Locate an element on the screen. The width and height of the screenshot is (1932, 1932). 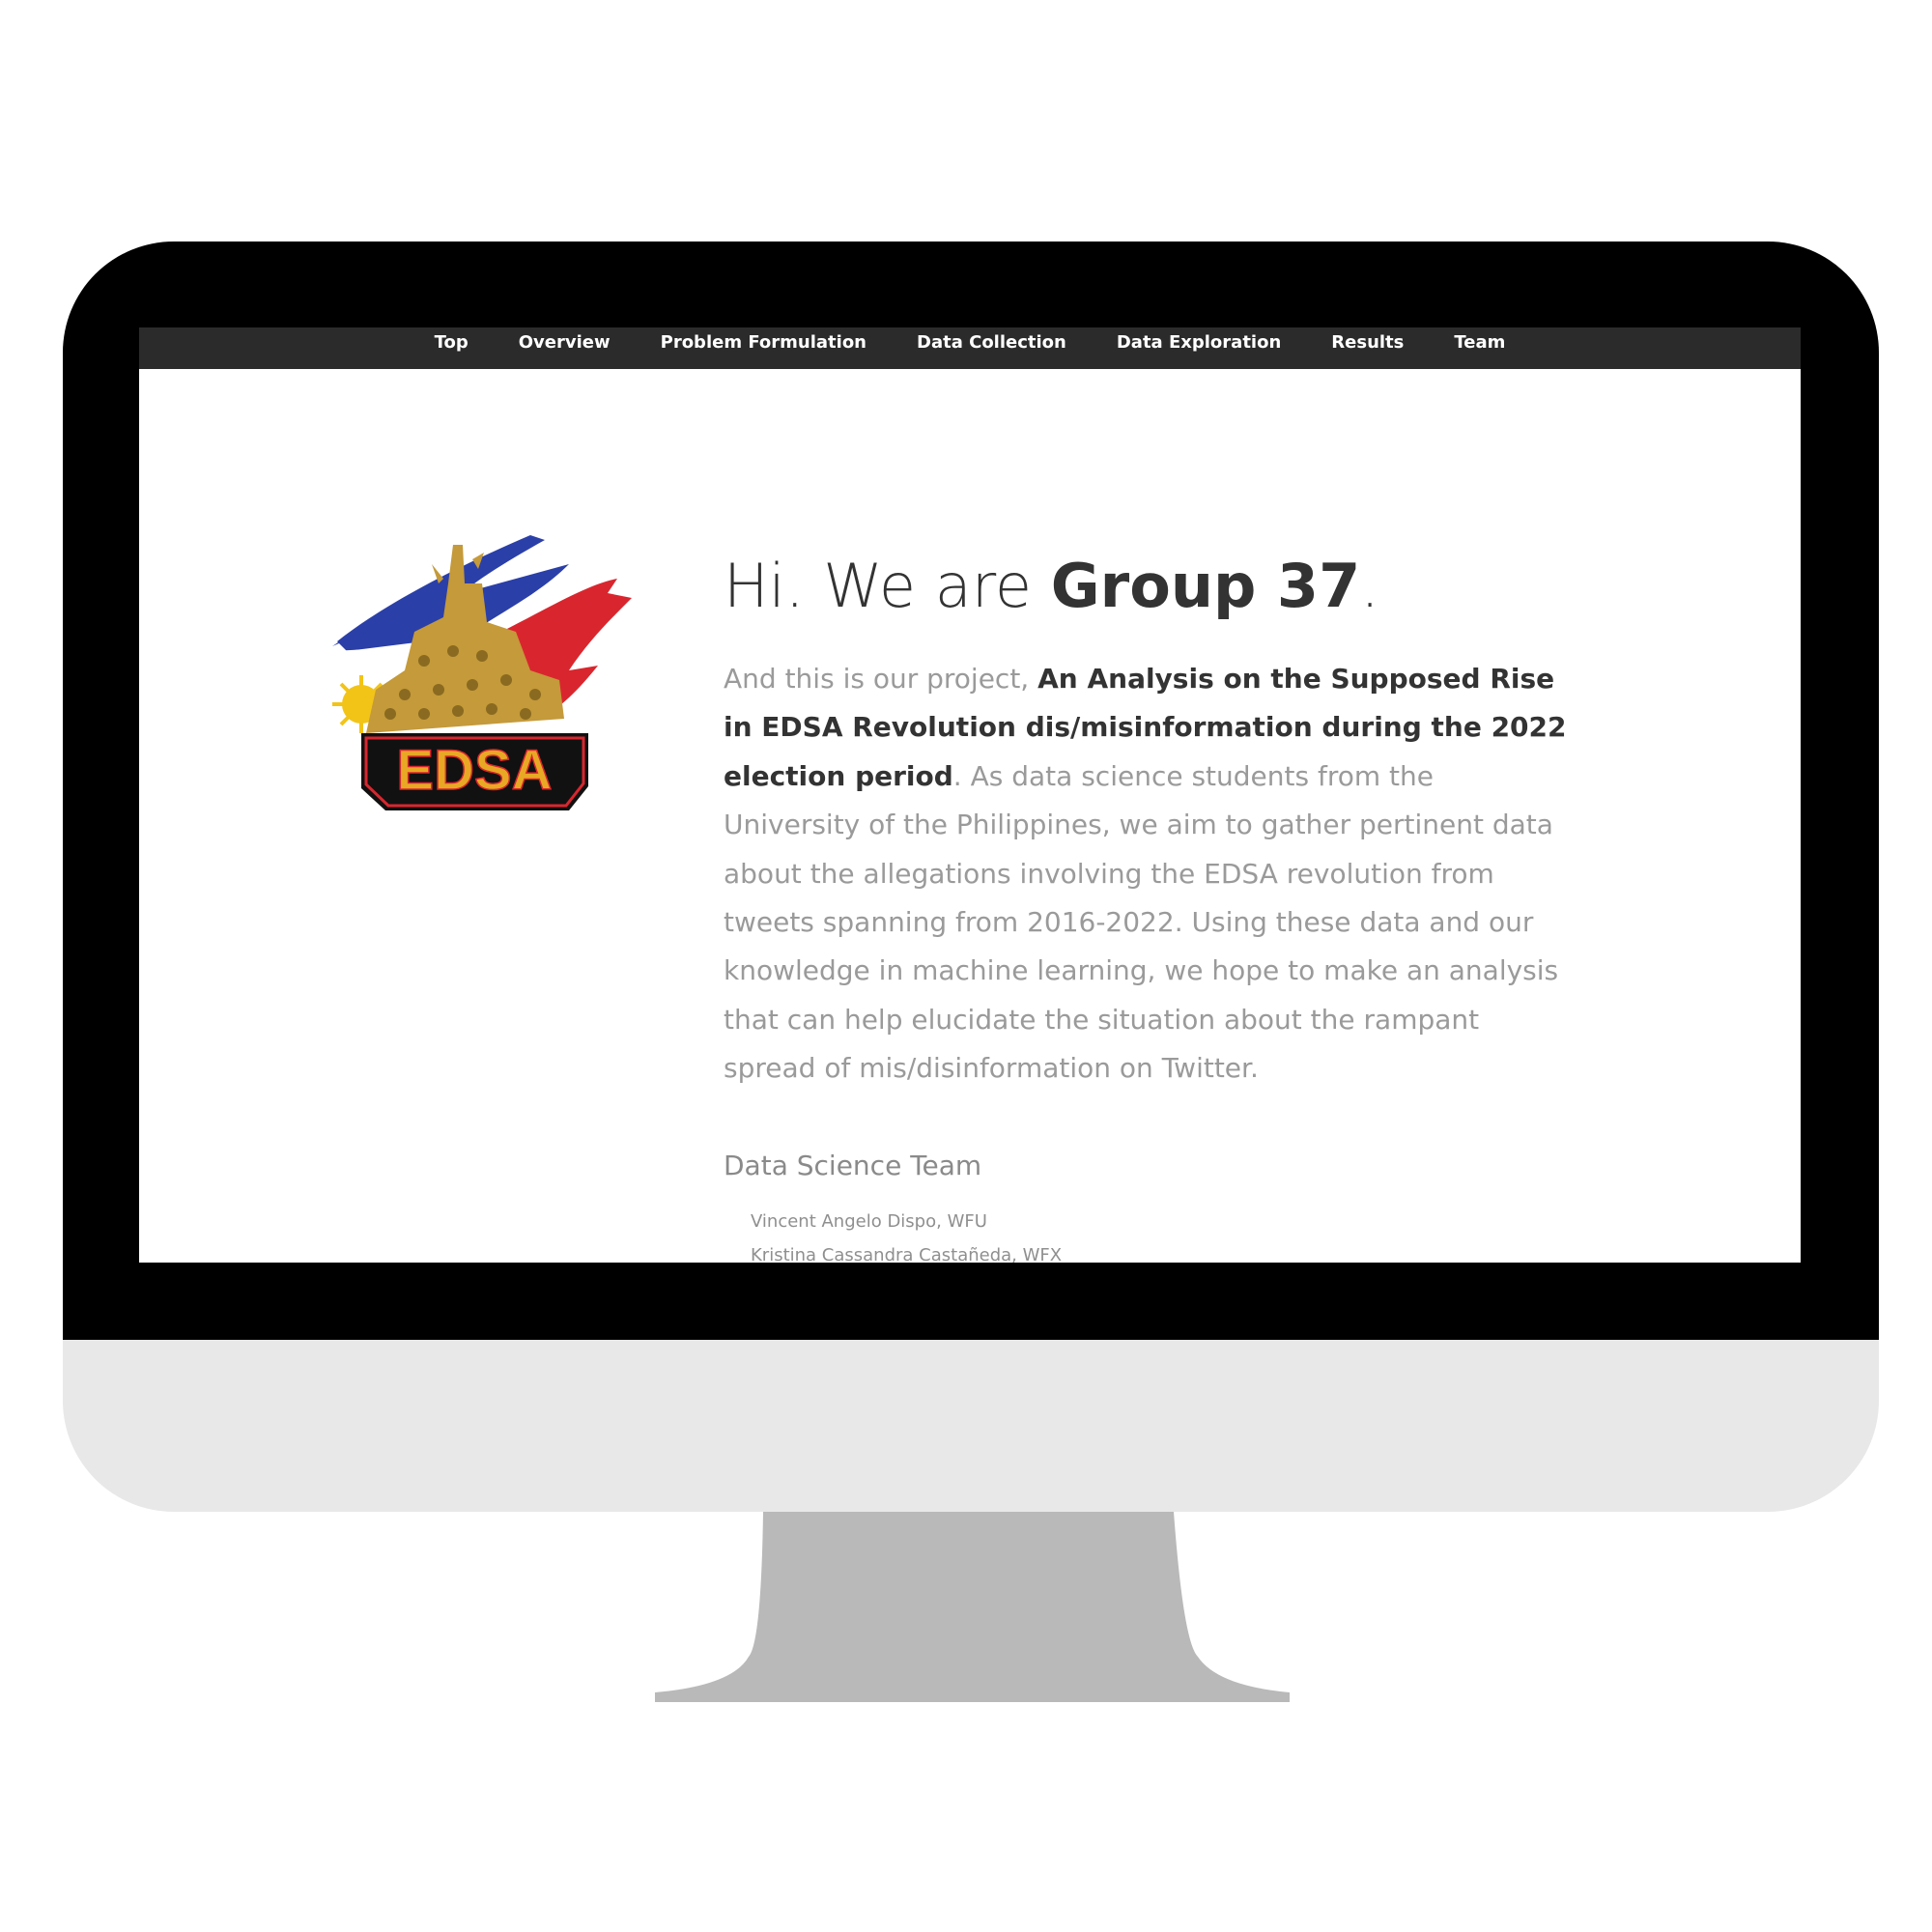
hero-heading: Hi. We are Group 37. is located at coordinates (1051, 586).